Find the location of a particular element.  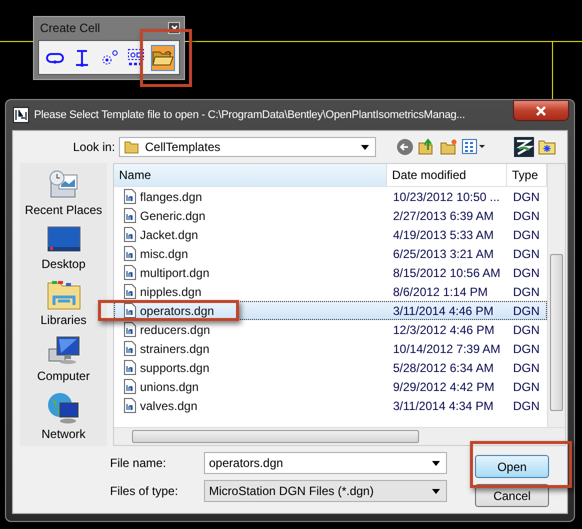

file-name: Generic.dgn is located at coordinates (173, 215).